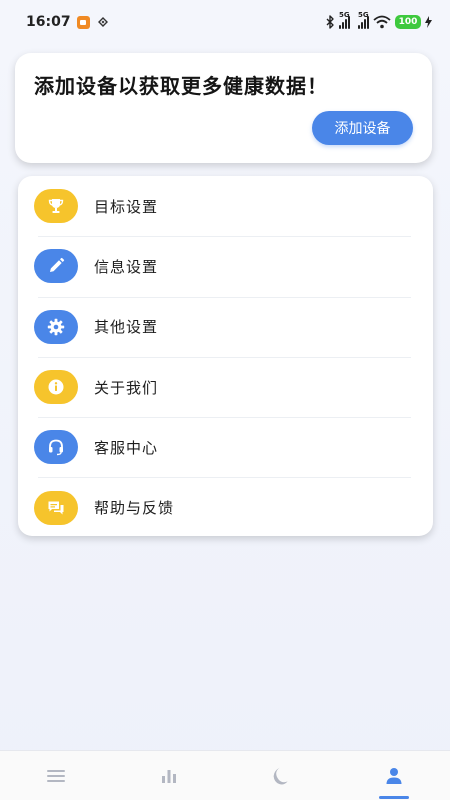  What do you see at coordinates (222, 386) in the screenshot?
I see `menu-item-about-us: 关于我们` at bounding box center [222, 386].